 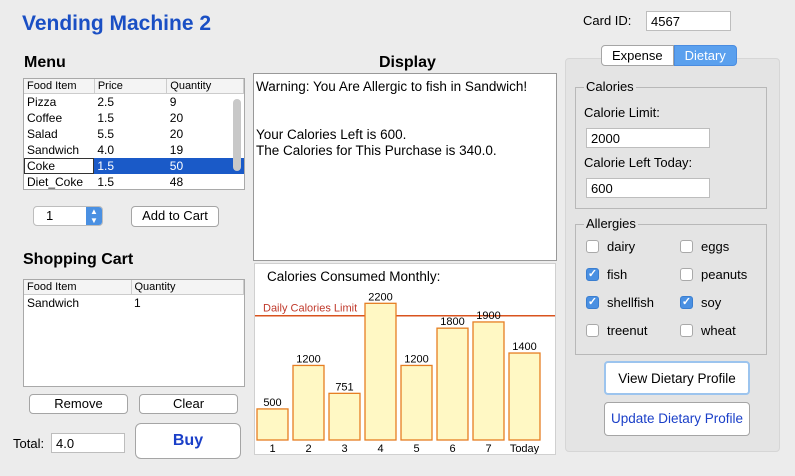 What do you see at coordinates (627, 330) in the screenshot?
I see `allergy-label: treenut` at bounding box center [627, 330].